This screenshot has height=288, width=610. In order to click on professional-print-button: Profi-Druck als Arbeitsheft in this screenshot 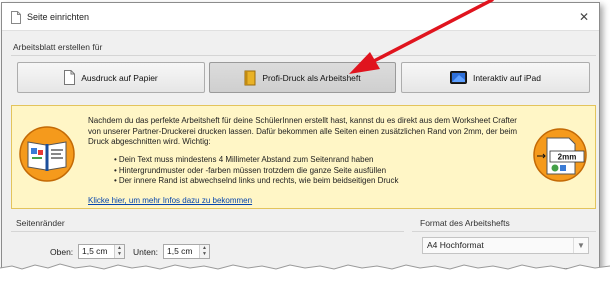, I will do `click(302, 77)`.